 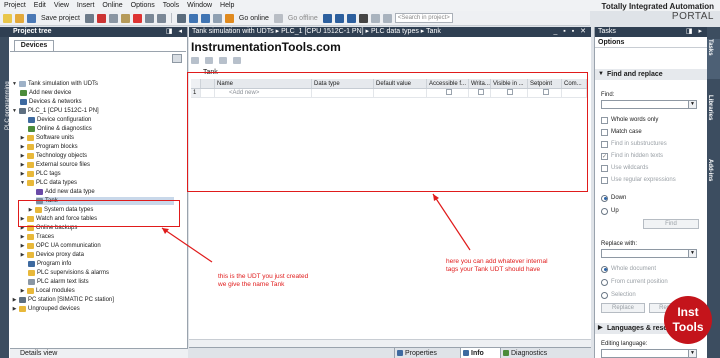 I want to click on tree-item-external-sources: ▶ External source files, so click(x=55, y=165).